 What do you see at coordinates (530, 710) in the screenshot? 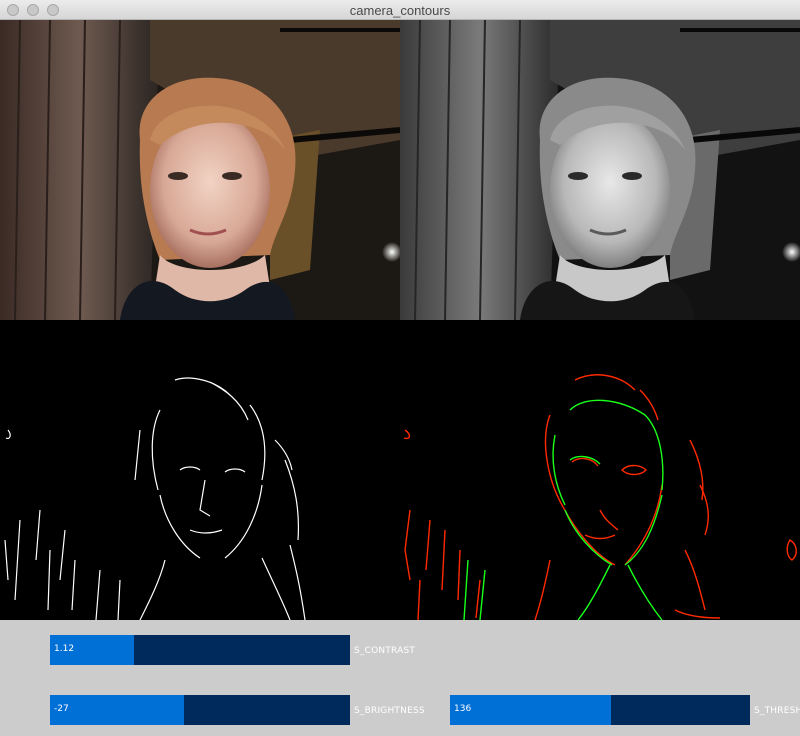
I see `threshold-slider-fill` at bounding box center [530, 710].